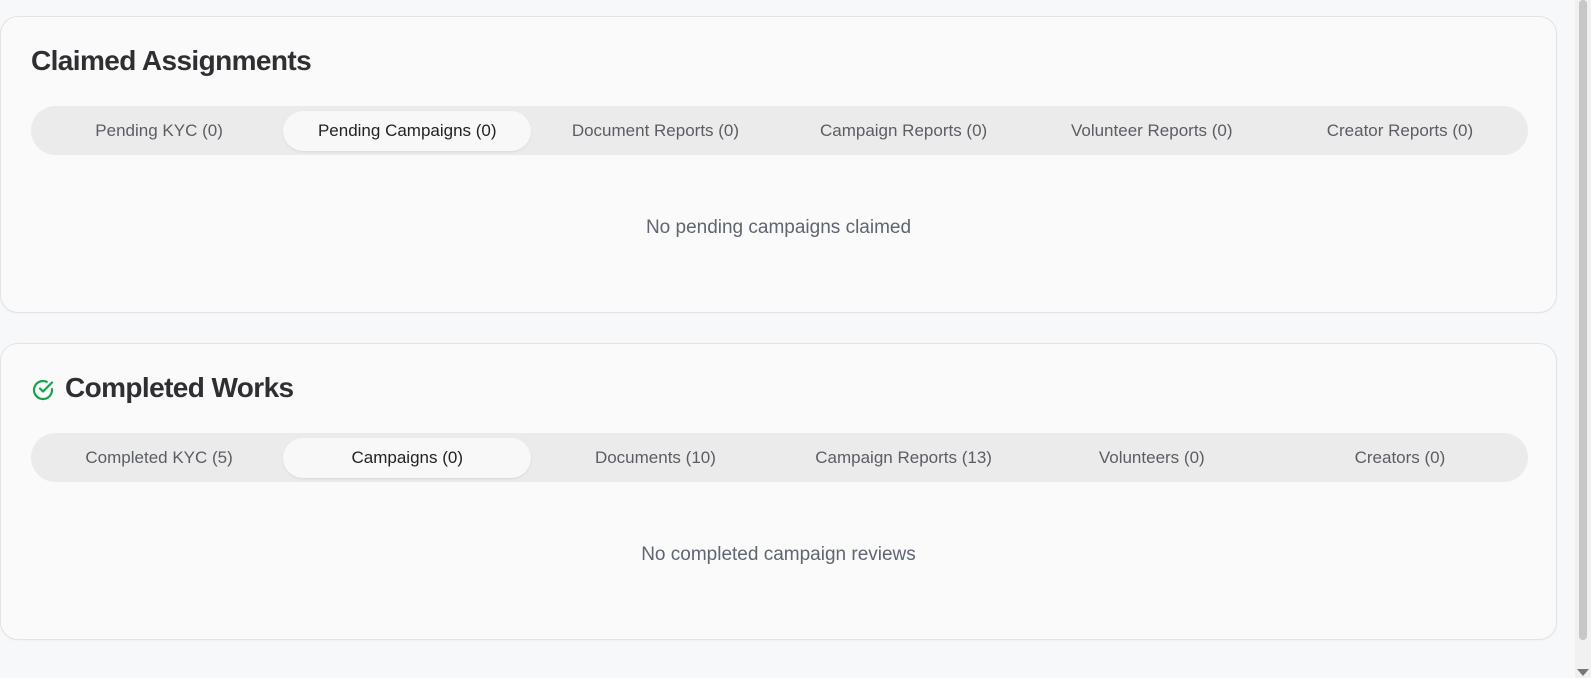 The width and height of the screenshot is (1591, 678). What do you see at coordinates (655, 458) in the screenshot?
I see `tab-documents: Documents (10)` at bounding box center [655, 458].